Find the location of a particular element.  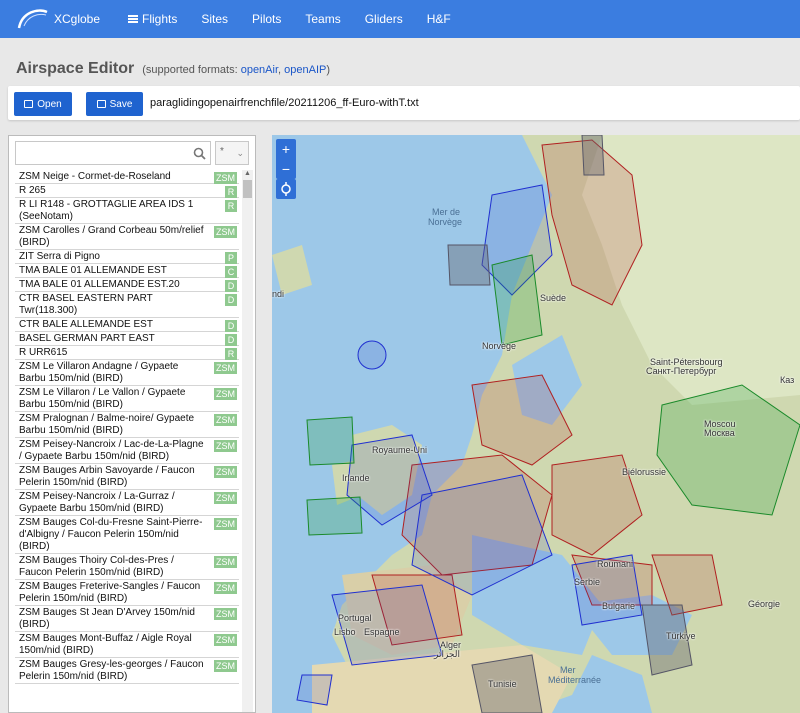

map-label-norvege: Norvège is located at coordinates (499, 346).